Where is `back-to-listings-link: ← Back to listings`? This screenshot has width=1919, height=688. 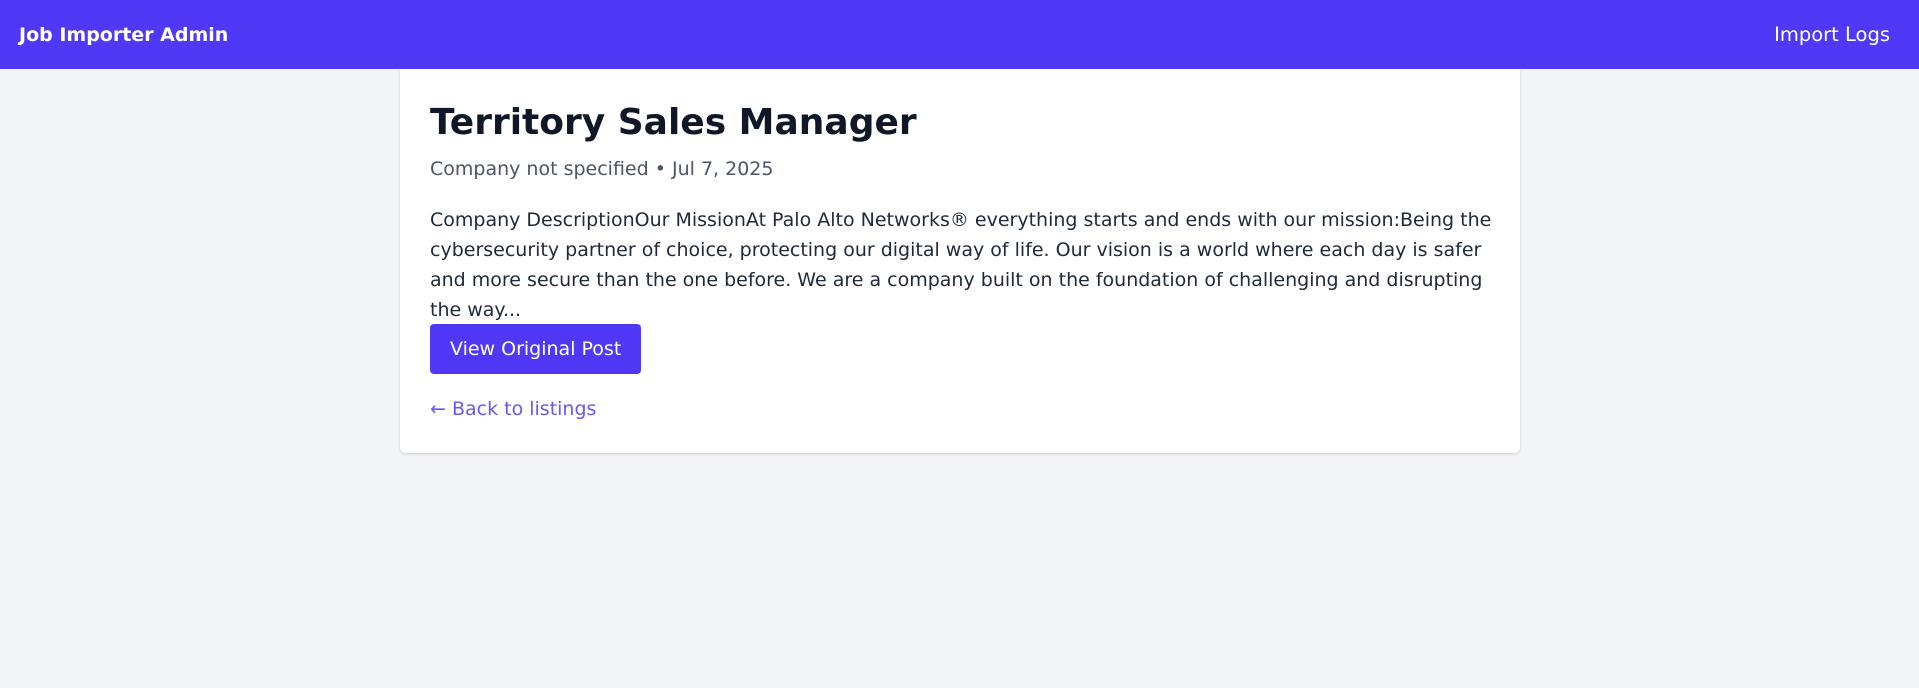 back-to-listings-link: ← Back to listings is located at coordinates (513, 409).